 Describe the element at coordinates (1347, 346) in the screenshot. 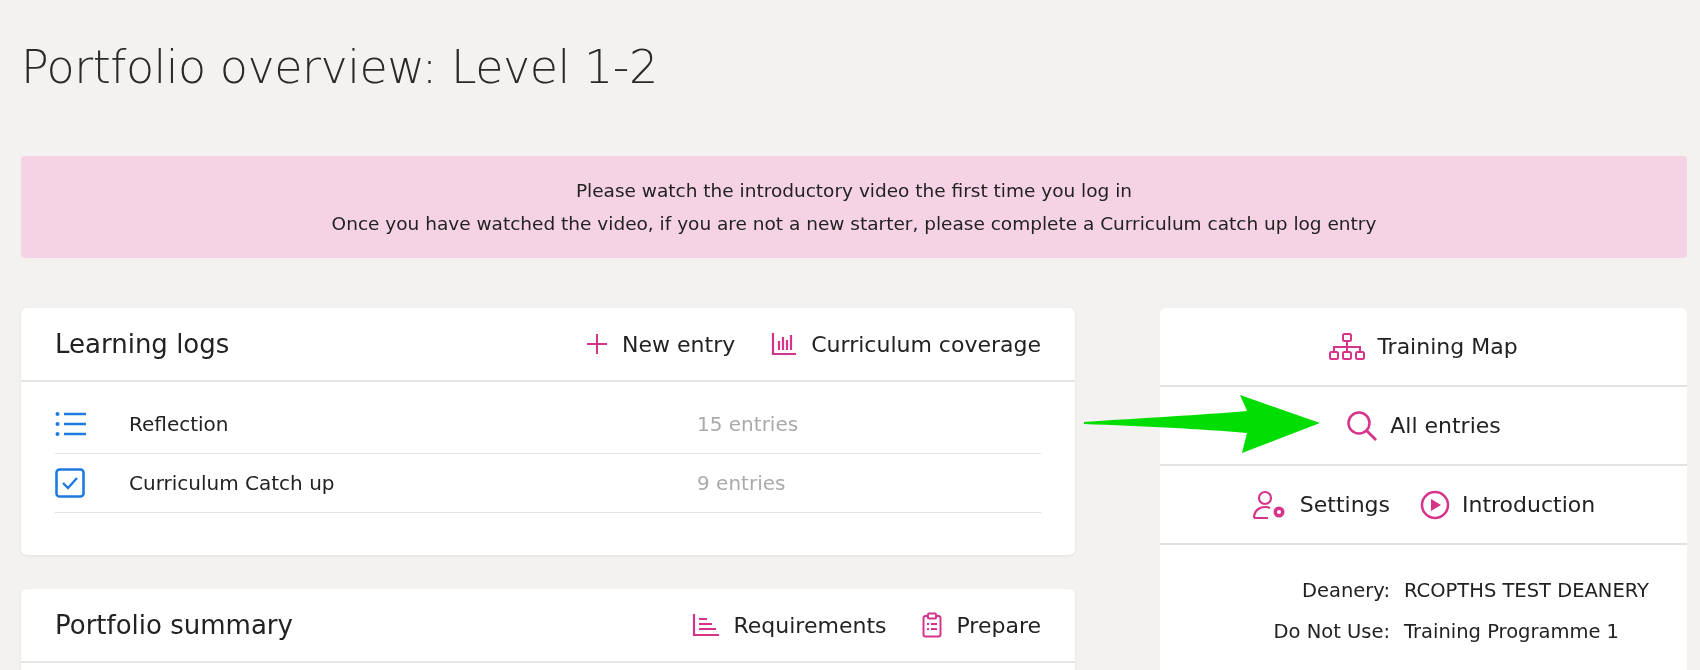

I see `hierarchy-icon` at that location.